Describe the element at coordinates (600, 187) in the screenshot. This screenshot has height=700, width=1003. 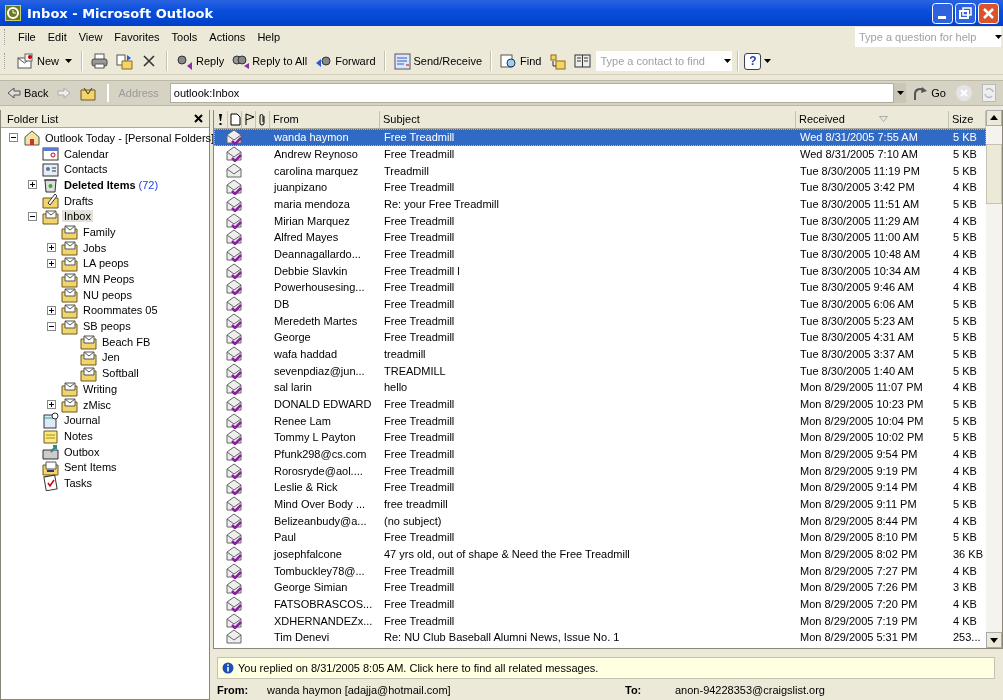
I see `message-row: juanpizano Free Treadmill Tue 8/30/2005 3:42 PM 4 KB` at that location.